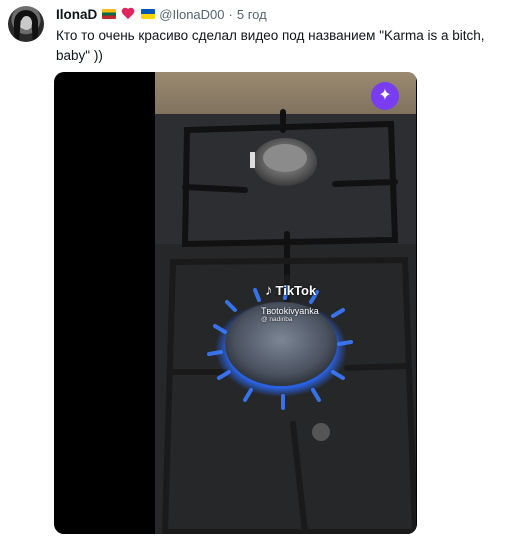  I want to click on avatar, so click(26, 24).